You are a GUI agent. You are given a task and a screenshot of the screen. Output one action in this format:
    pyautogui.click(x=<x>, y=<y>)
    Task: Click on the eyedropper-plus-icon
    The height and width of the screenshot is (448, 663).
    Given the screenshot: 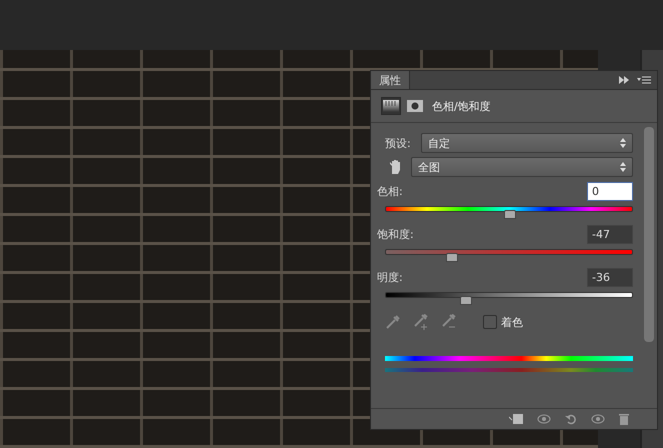 What is the action you would take?
    pyautogui.click(x=421, y=322)
    